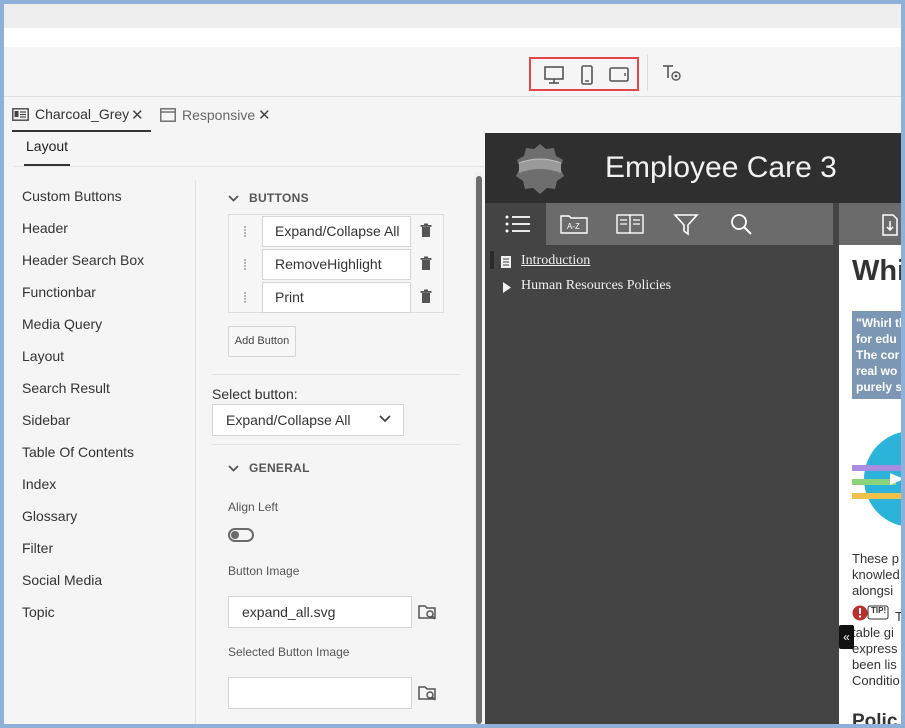 The image size is (905, 728). I want to click on collapse-sidebar-button: «, so click(846, 637).